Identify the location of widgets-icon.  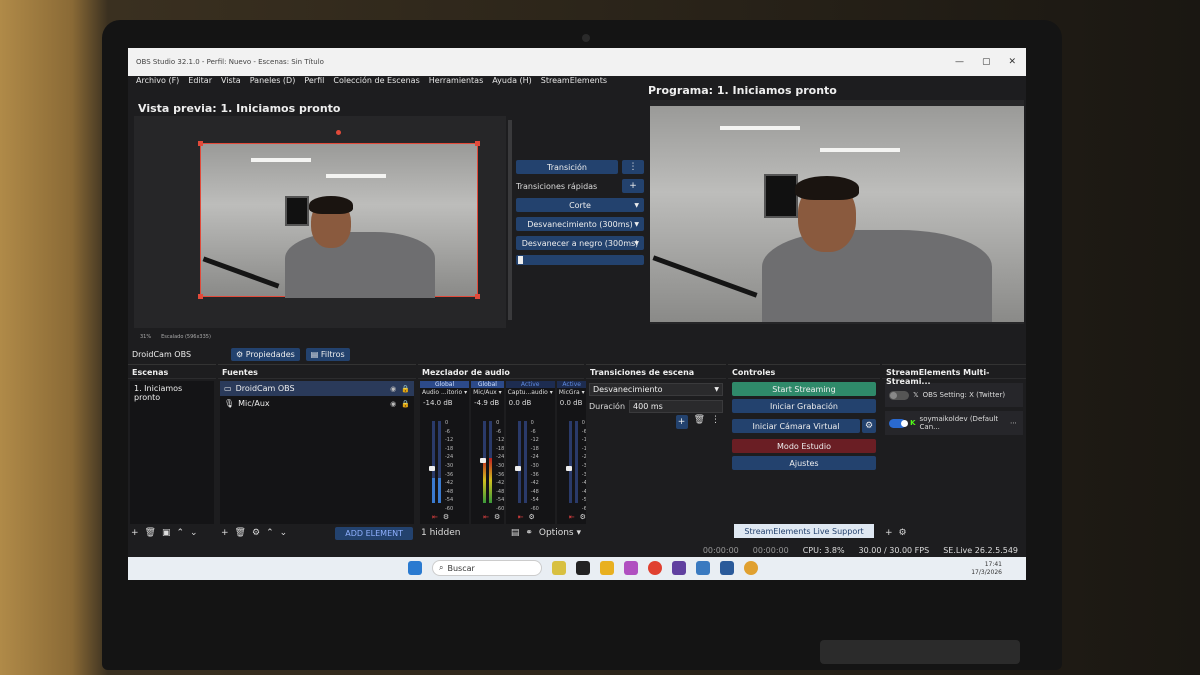
(559, 568).